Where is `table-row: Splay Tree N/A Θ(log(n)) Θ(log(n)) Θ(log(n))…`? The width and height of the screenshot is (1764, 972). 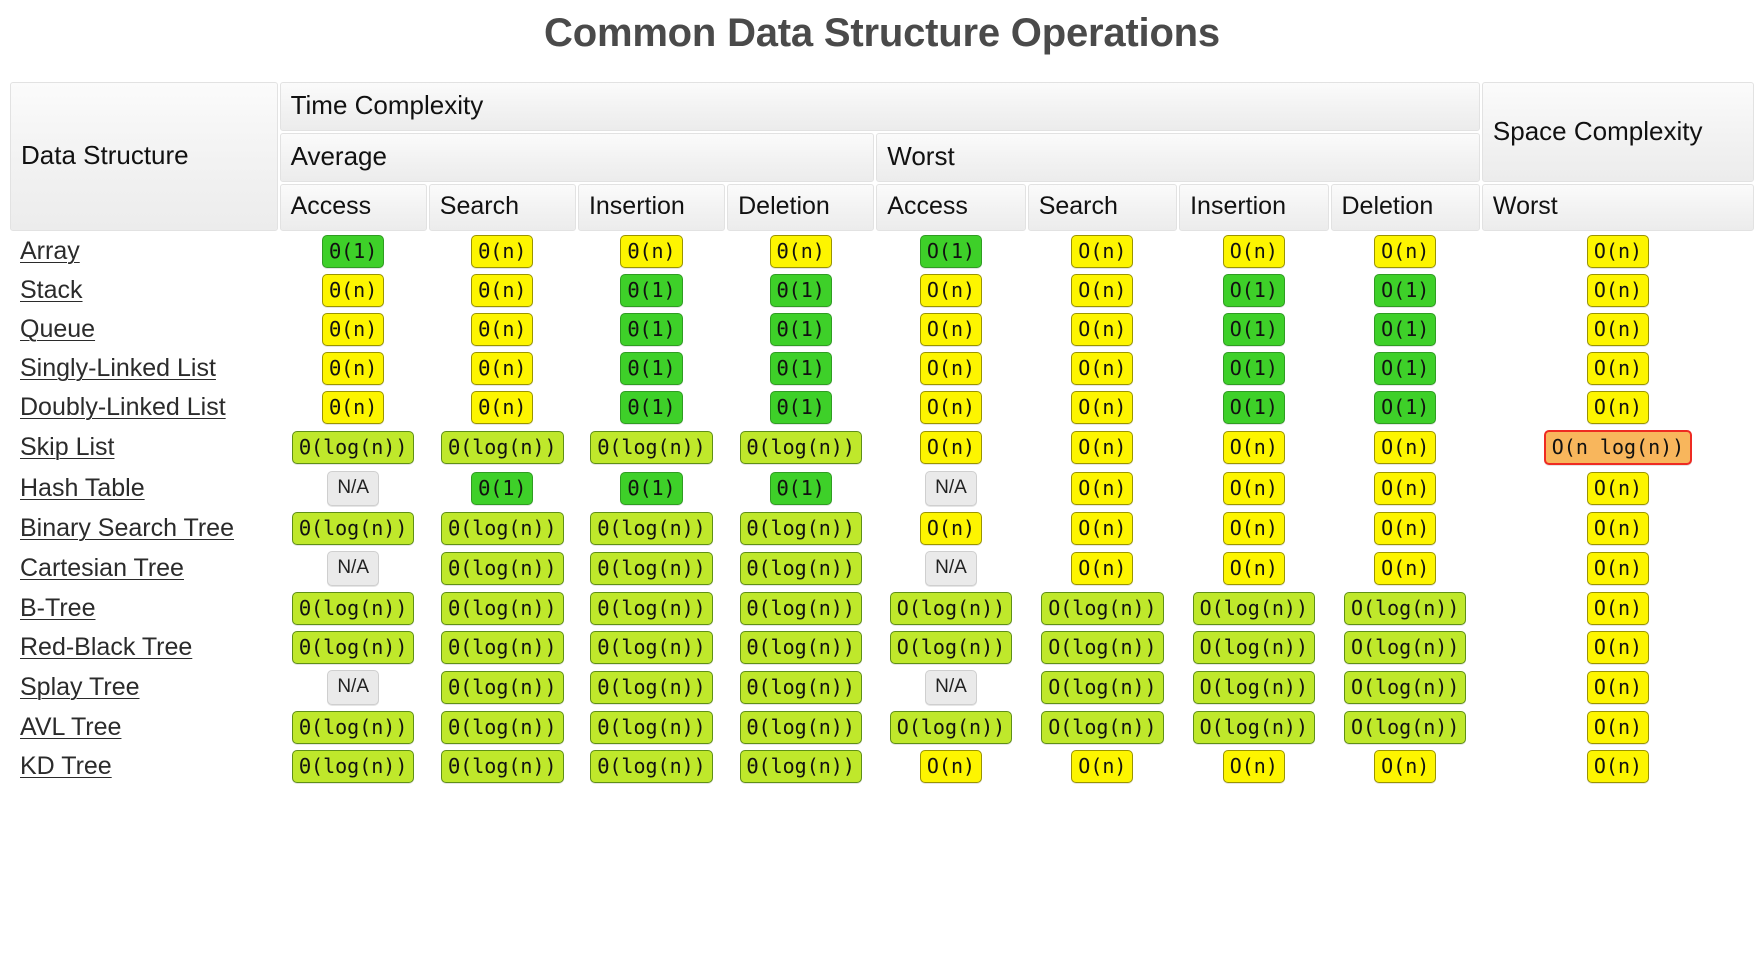 table-row: Splay Tree N/A Θ(log(n)) Θ(log(n)) Θ(log(n))… is located at coordinates (882, 687).